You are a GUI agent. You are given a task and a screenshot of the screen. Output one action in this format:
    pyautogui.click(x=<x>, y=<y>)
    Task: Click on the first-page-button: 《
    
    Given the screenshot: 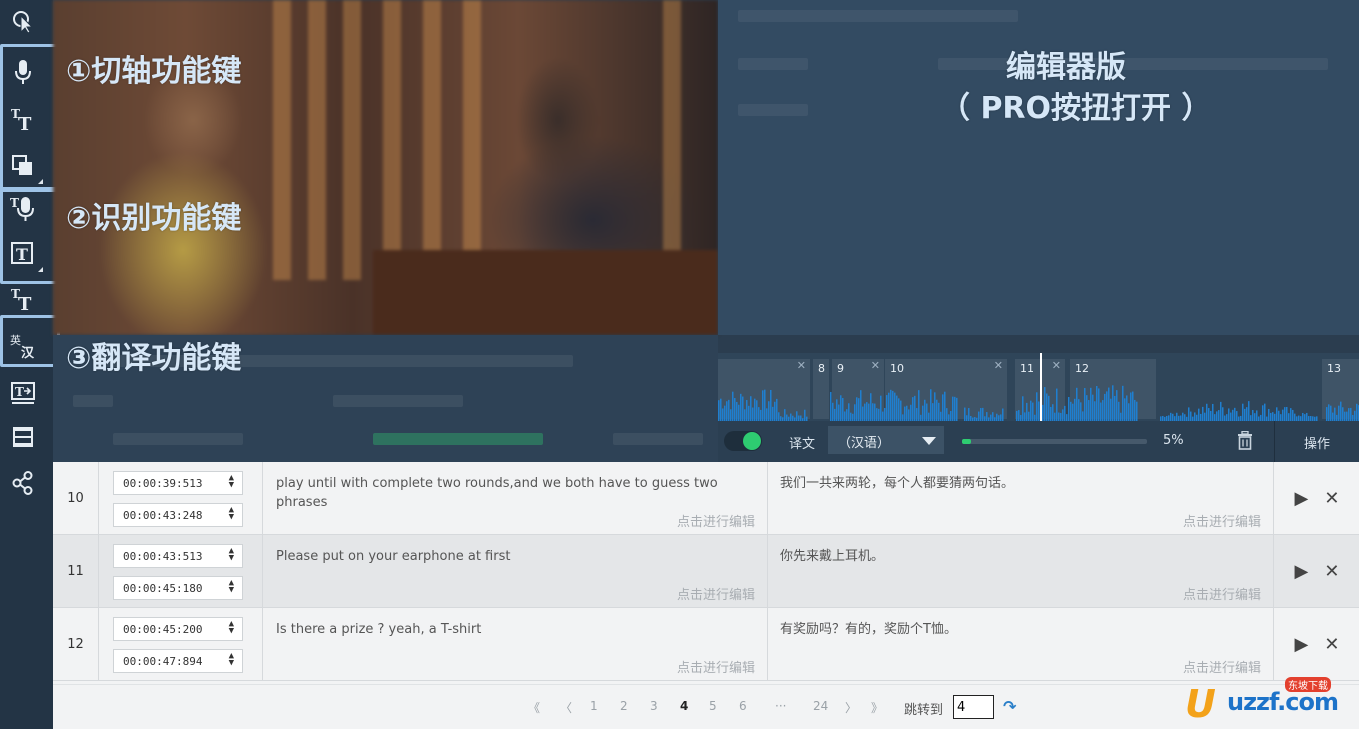 What is the action you would take?
    pyautogui.click(x=534, y=707)
    